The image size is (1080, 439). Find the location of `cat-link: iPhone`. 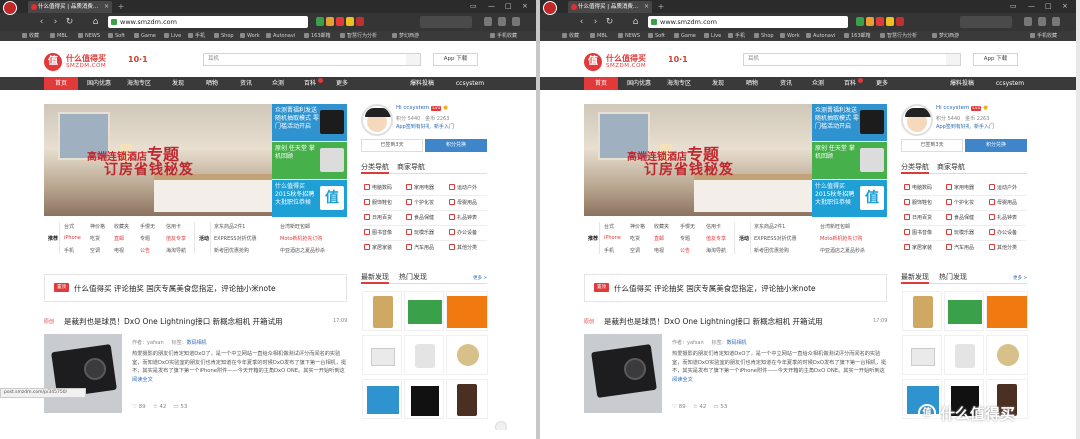

cat-link: iPhone is located at coordinates (612, 238).